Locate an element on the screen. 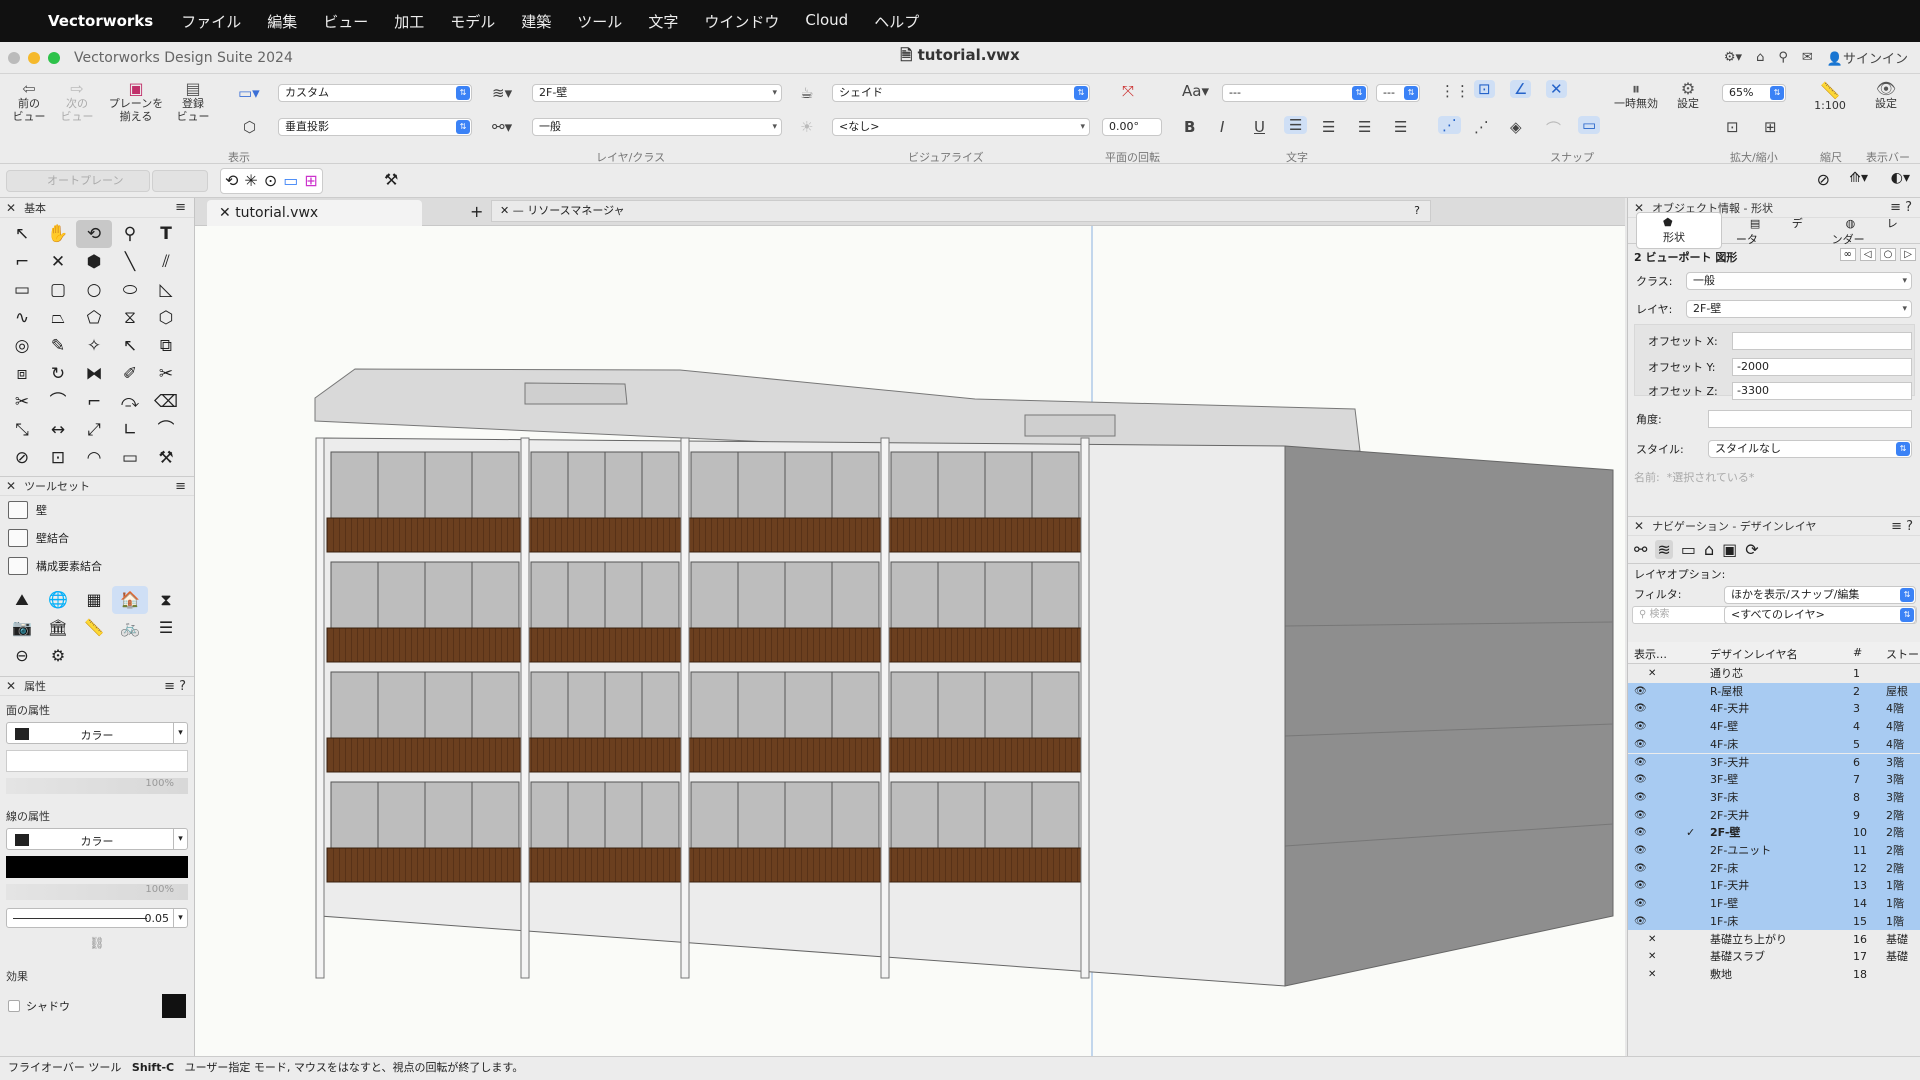  search-icon: ⚲ is located at coordinates (1783, 57).